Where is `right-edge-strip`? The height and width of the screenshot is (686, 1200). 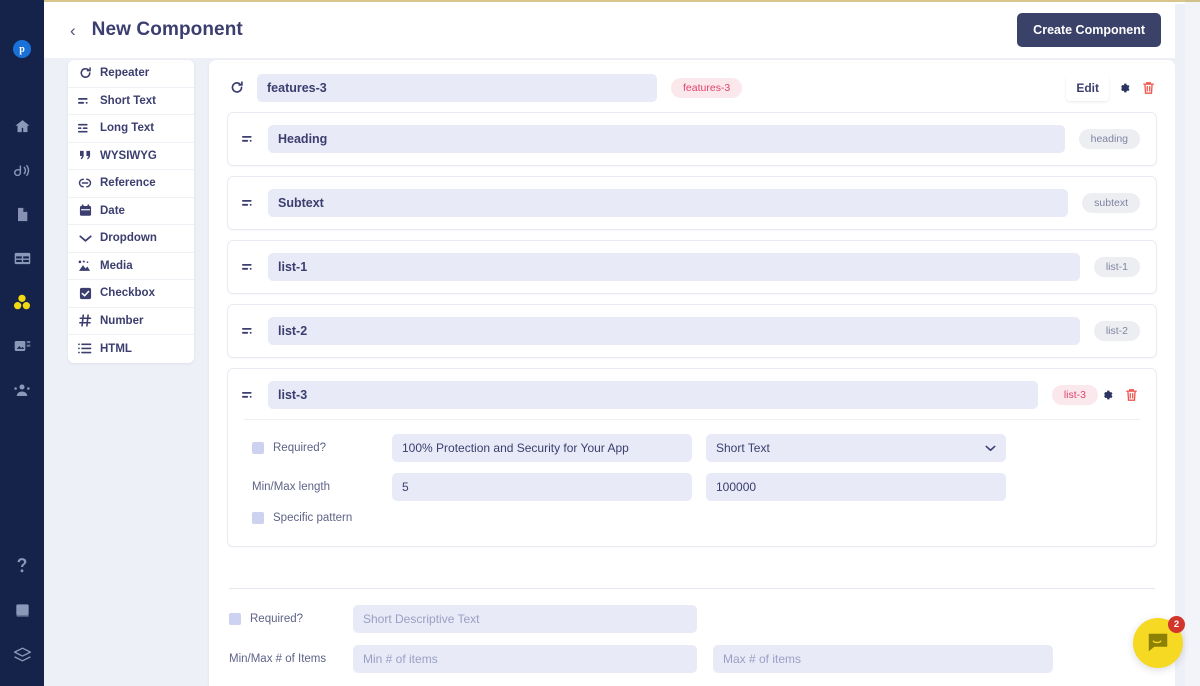
right-edge-strip is located at coordinates (1192, 343).